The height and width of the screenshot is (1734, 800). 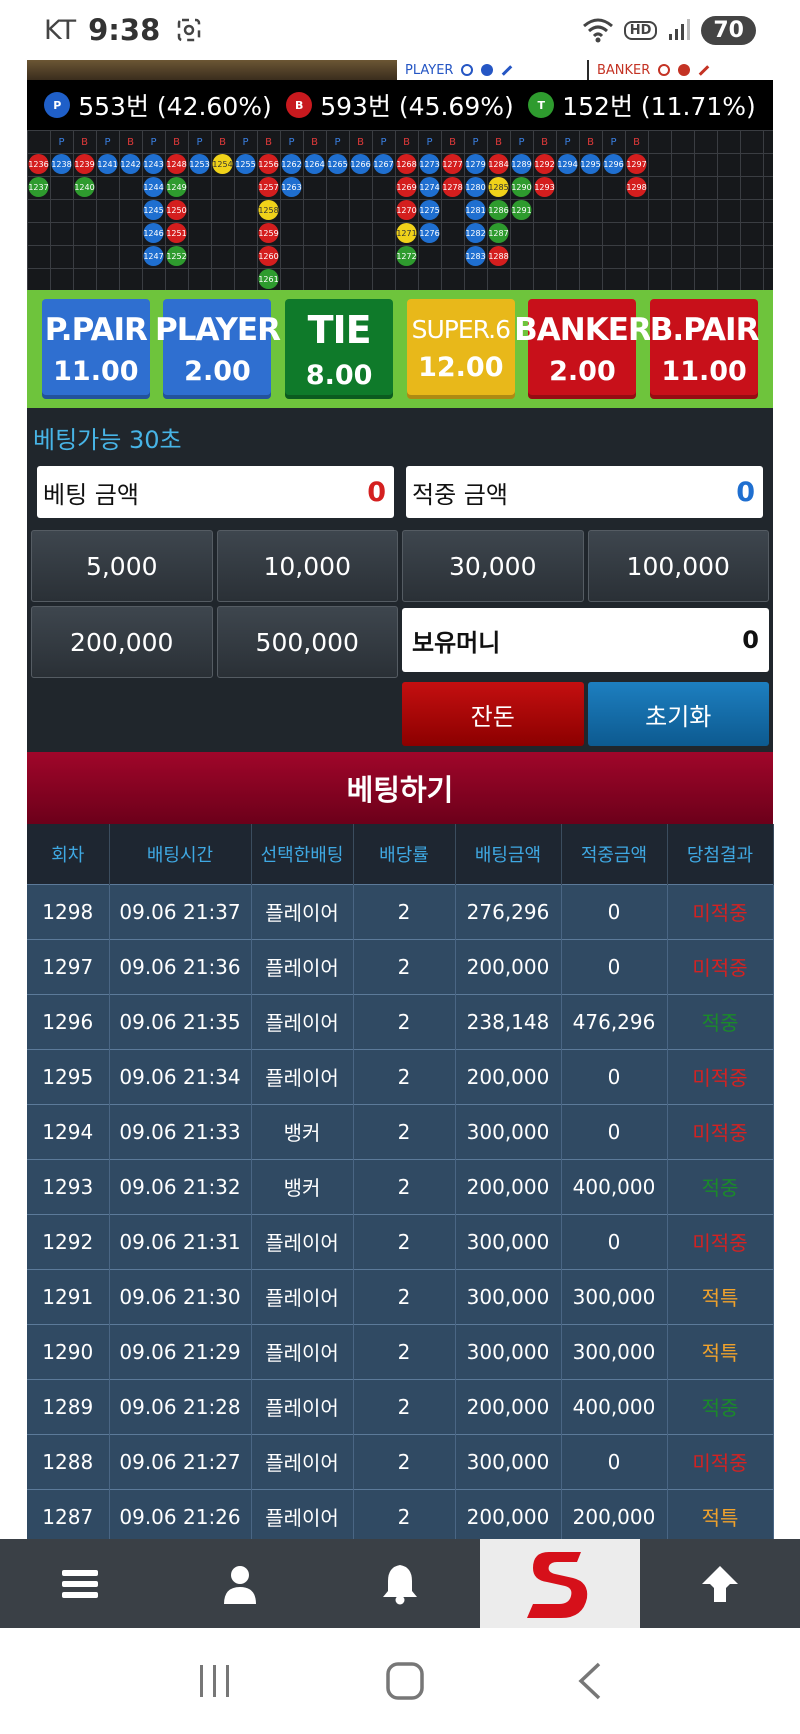 What do you see at coordinates (307, 642) in the screenshot?
I see `chip-500000-button: 500,000` at bounding box center [307, 642].